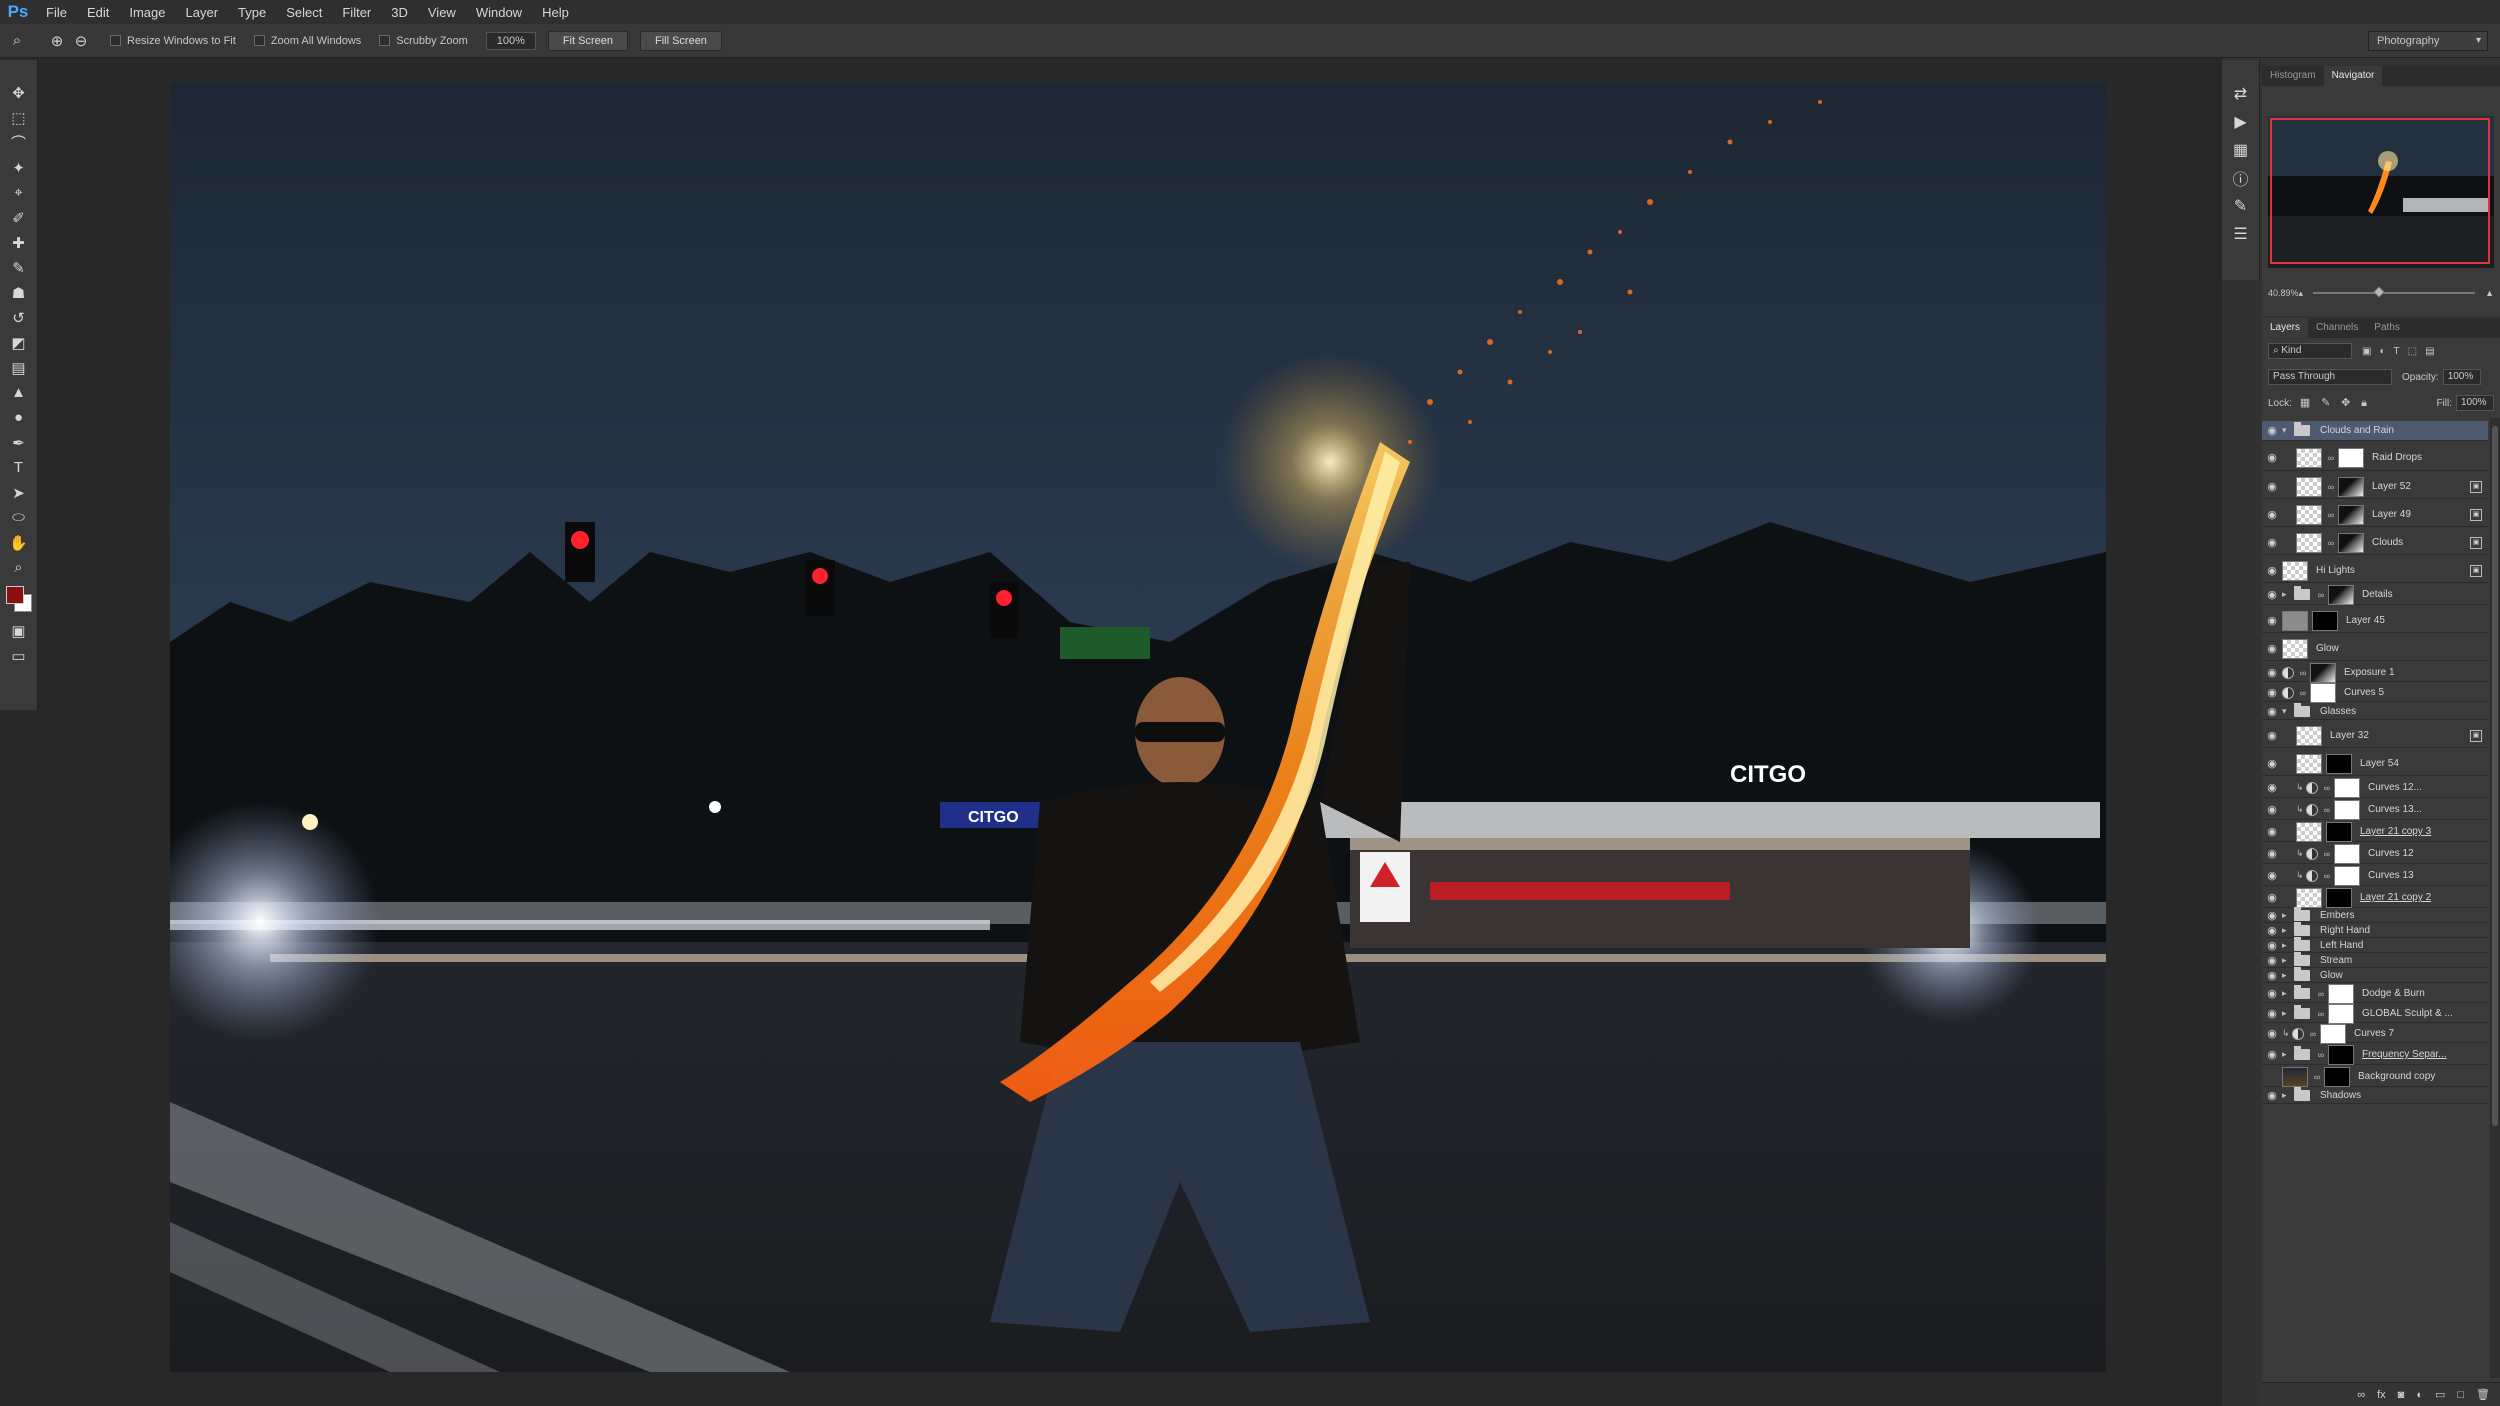 The height and width of the screenshot is (1406, 2500). Describe the element at coordinates (19, 192) in the screenshot. I see `crop-icon: ⌖` at that location.